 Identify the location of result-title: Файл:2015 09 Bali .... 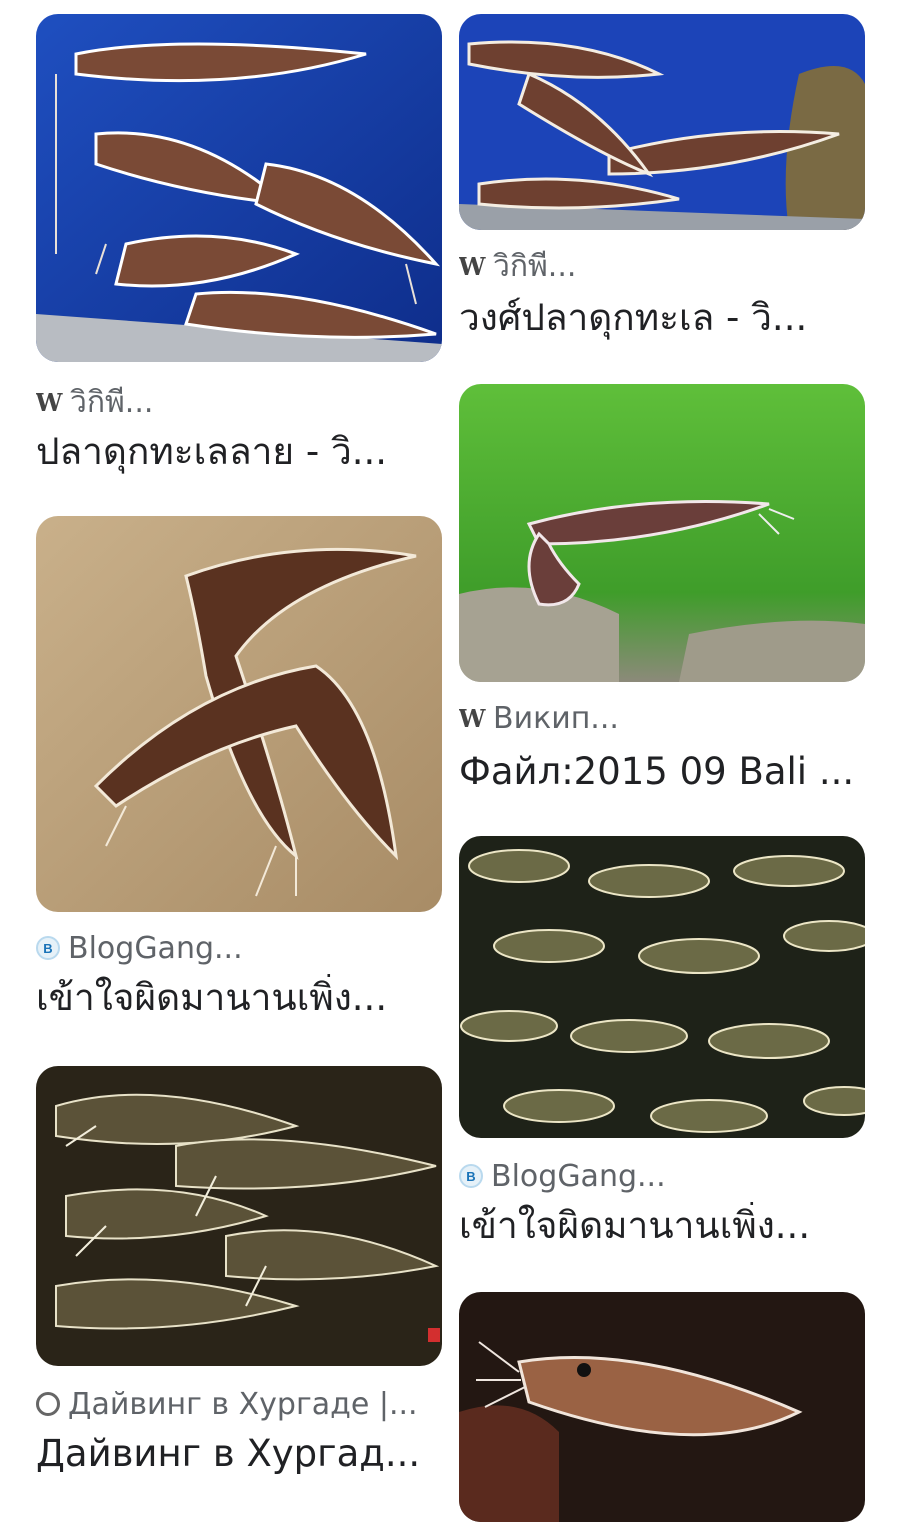
(662, 772).